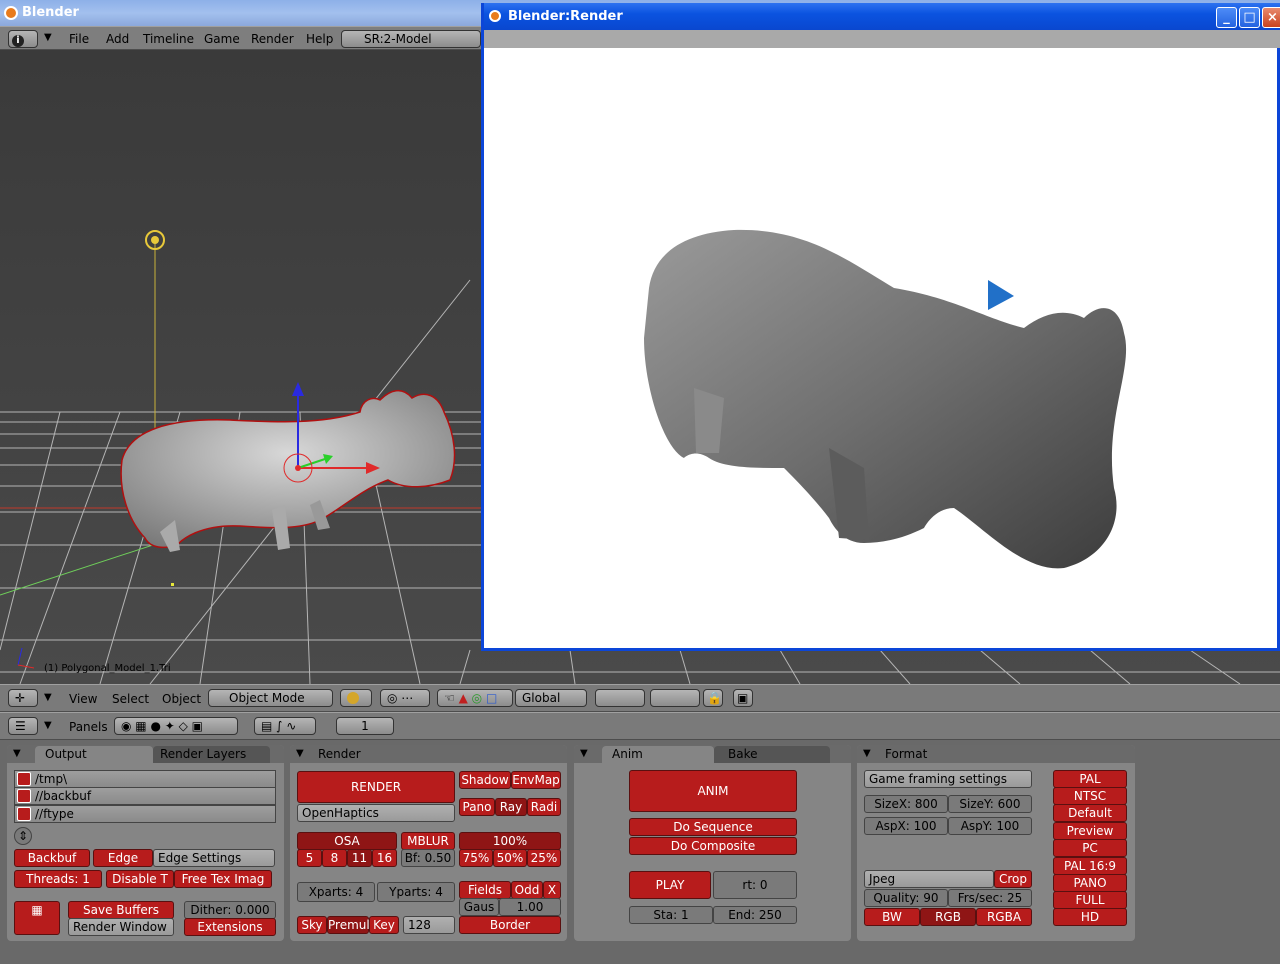 This screenshot has width=1280, height=964. I want to click on dither-field: Dither: 0.000, so click(230, 910).